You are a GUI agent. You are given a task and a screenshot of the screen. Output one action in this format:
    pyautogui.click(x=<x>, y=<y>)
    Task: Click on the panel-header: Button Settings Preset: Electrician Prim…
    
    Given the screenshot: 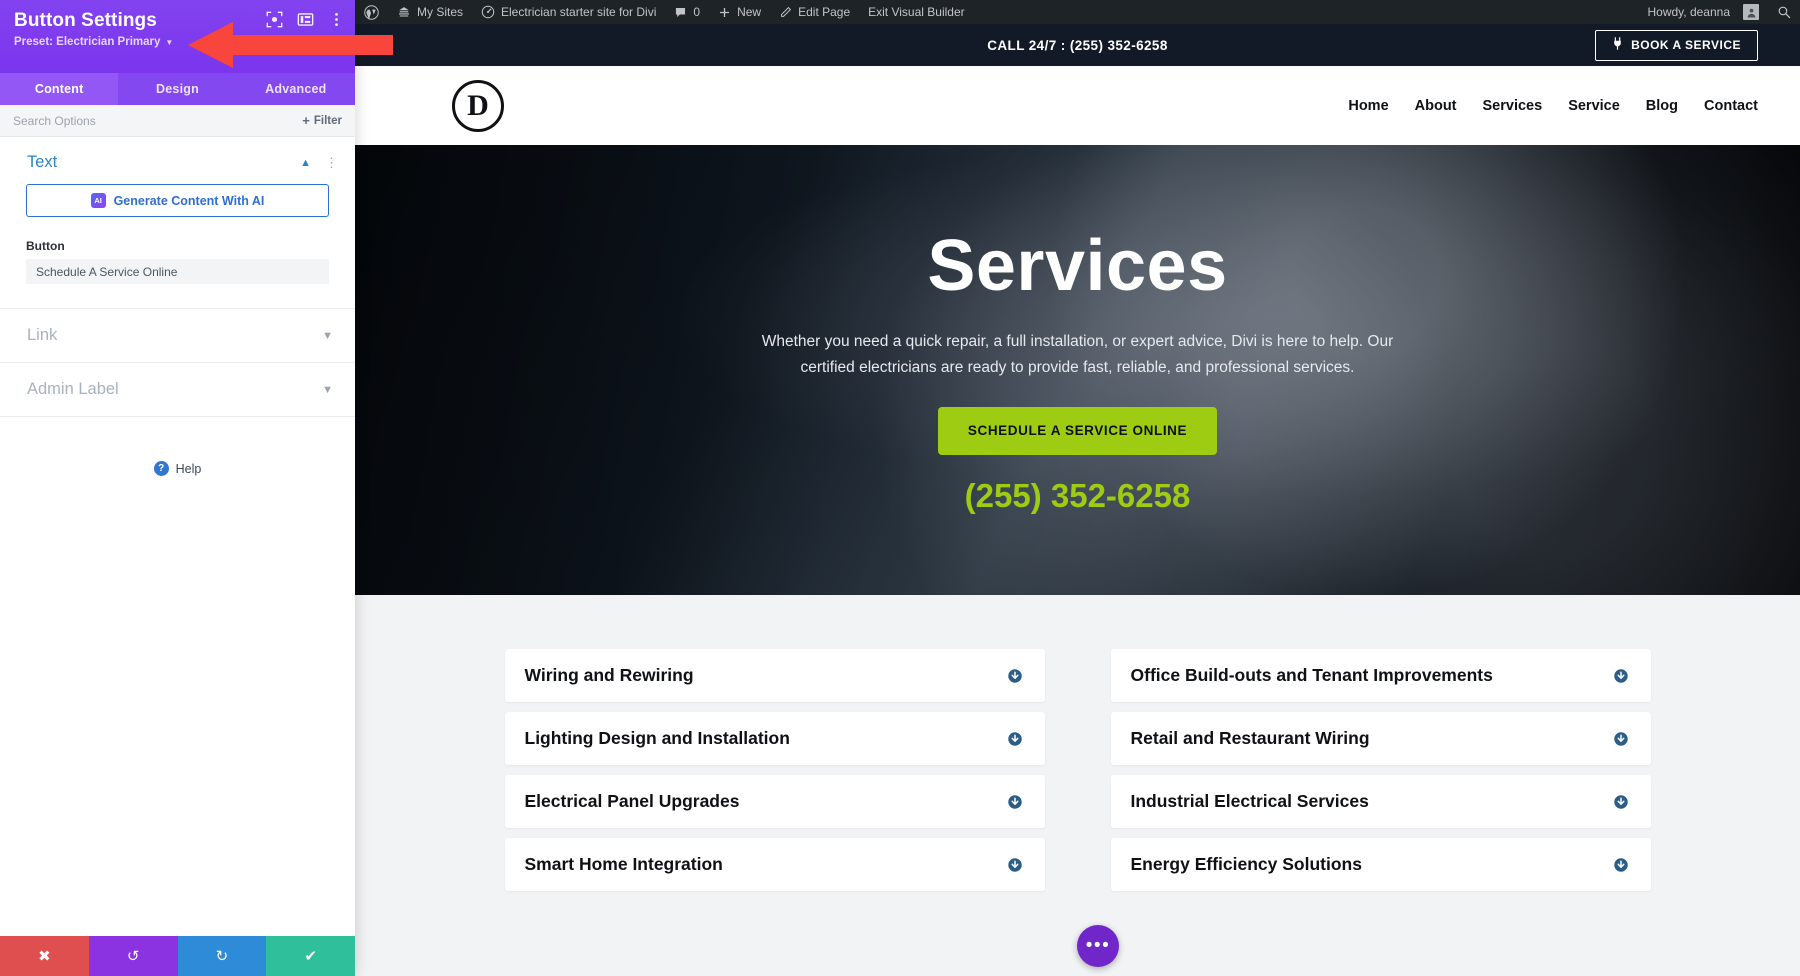 What is the action you would take?
    pyautogui.click(x=177, y=36)
    